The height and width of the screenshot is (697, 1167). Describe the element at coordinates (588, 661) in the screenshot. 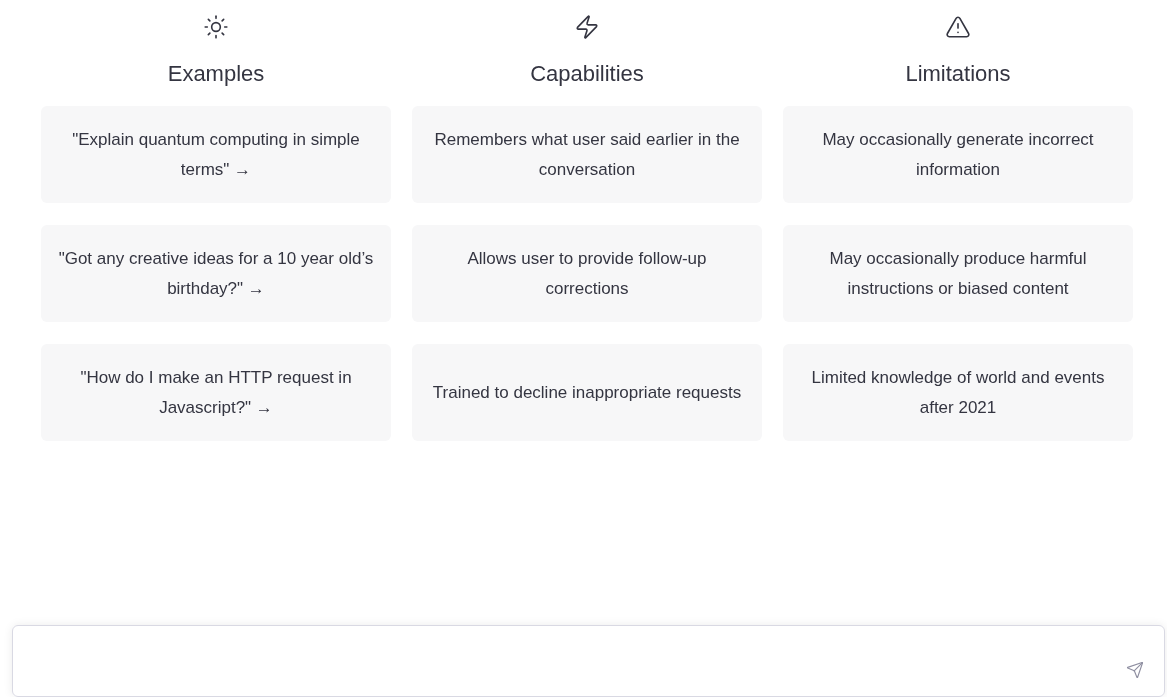

I see `message-input-field` at that location.